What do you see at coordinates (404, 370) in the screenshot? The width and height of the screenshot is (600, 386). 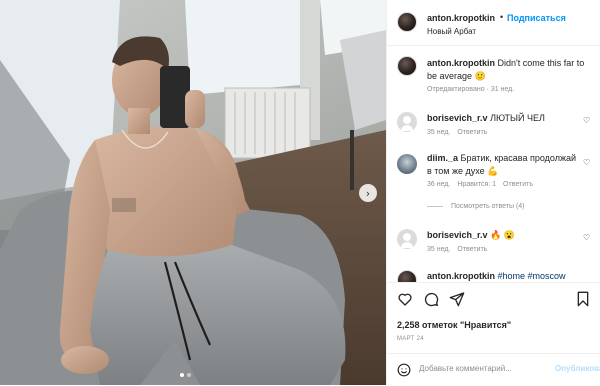 I see `emoji-icon` at bounding box center [404, 370].